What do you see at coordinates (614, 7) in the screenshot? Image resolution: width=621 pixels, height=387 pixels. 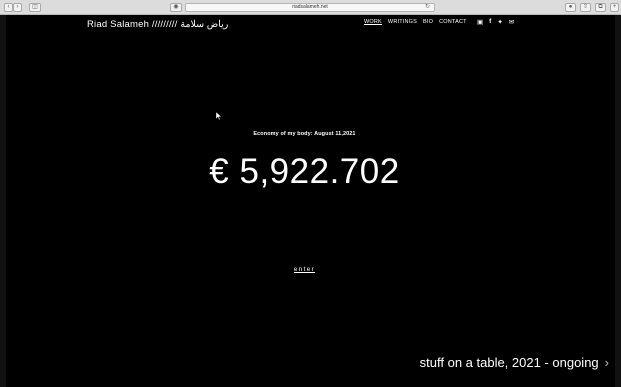 I see `new-tab-icon: +` at bounding box center [614, 7].